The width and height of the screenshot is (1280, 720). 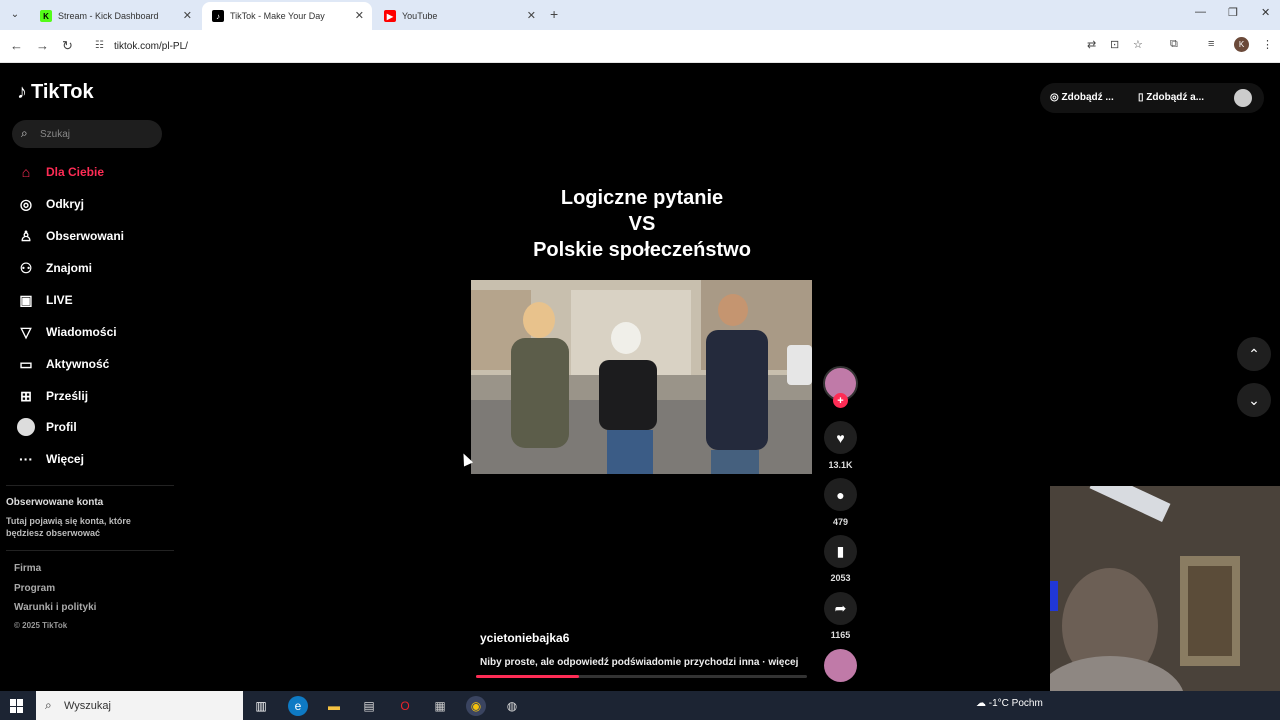 I want to click on video-progress-bar, so click(x=641, y=676).